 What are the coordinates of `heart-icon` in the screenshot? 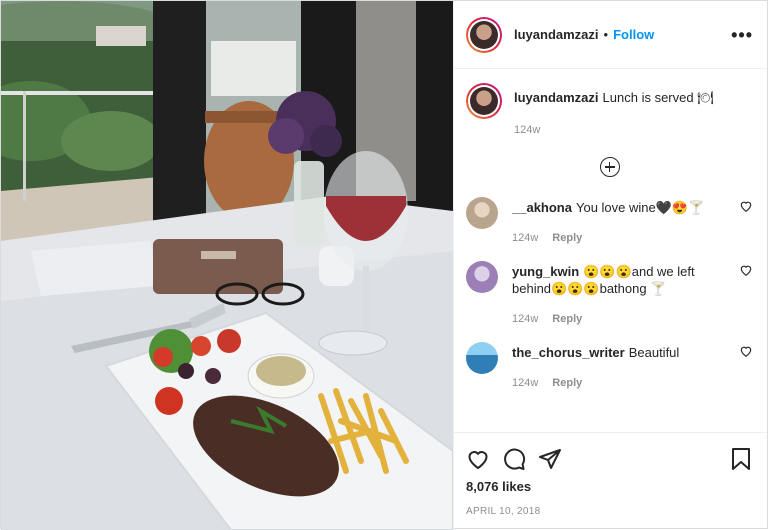 It's located at (478, 459).